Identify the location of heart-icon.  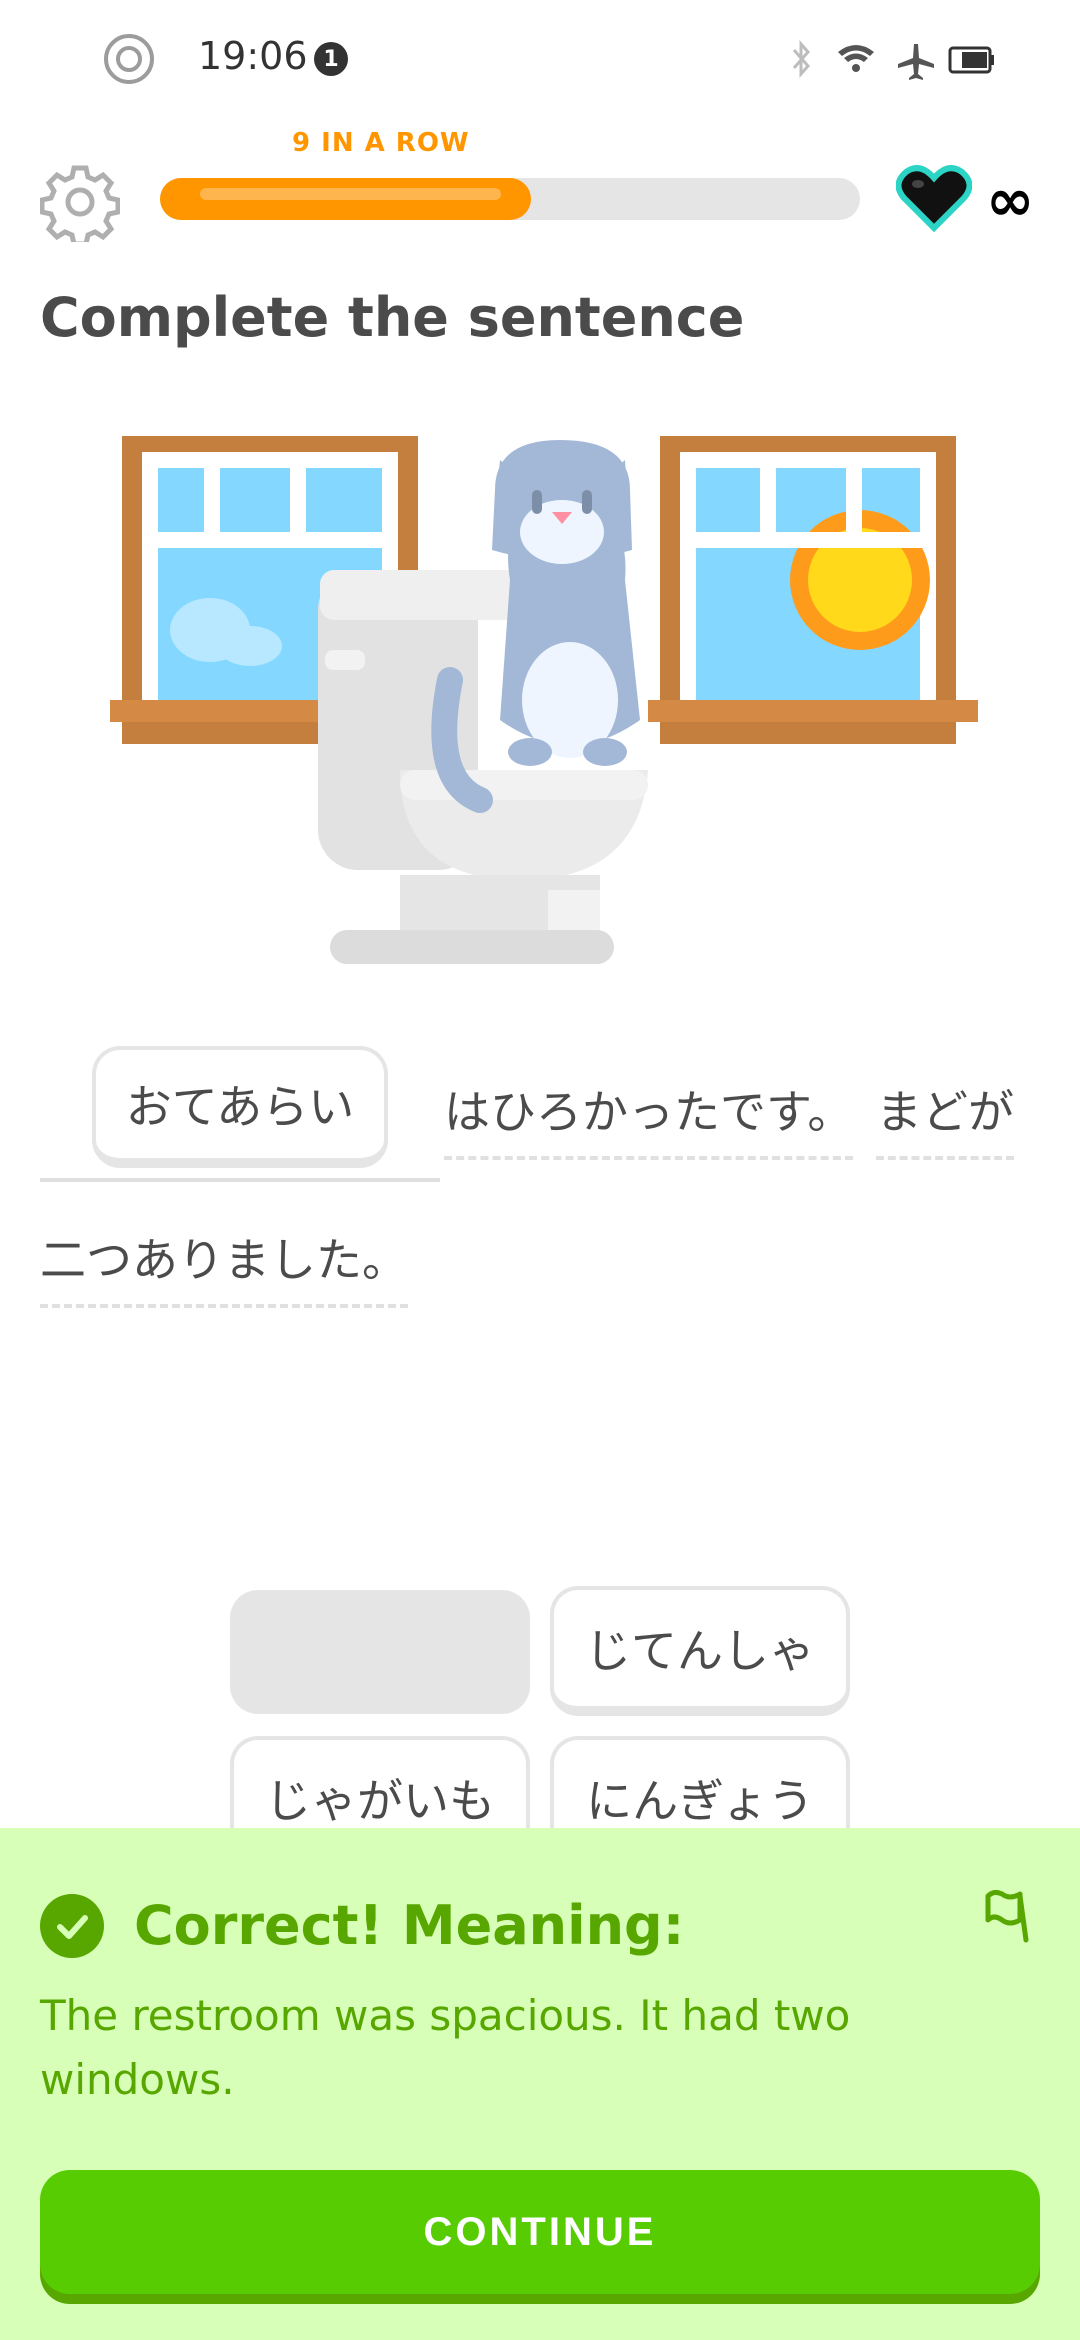
(934, 198).